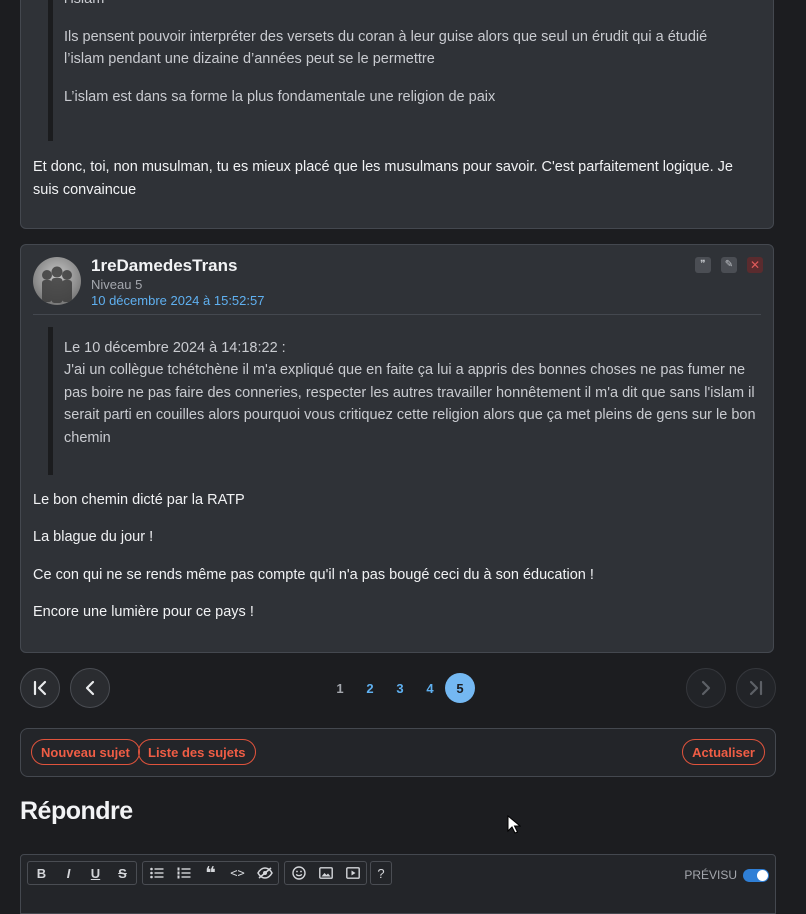 This screenshot has width=806, height=914. I want to click on page-list: 1 2 3 4 5, so click(400, 688).